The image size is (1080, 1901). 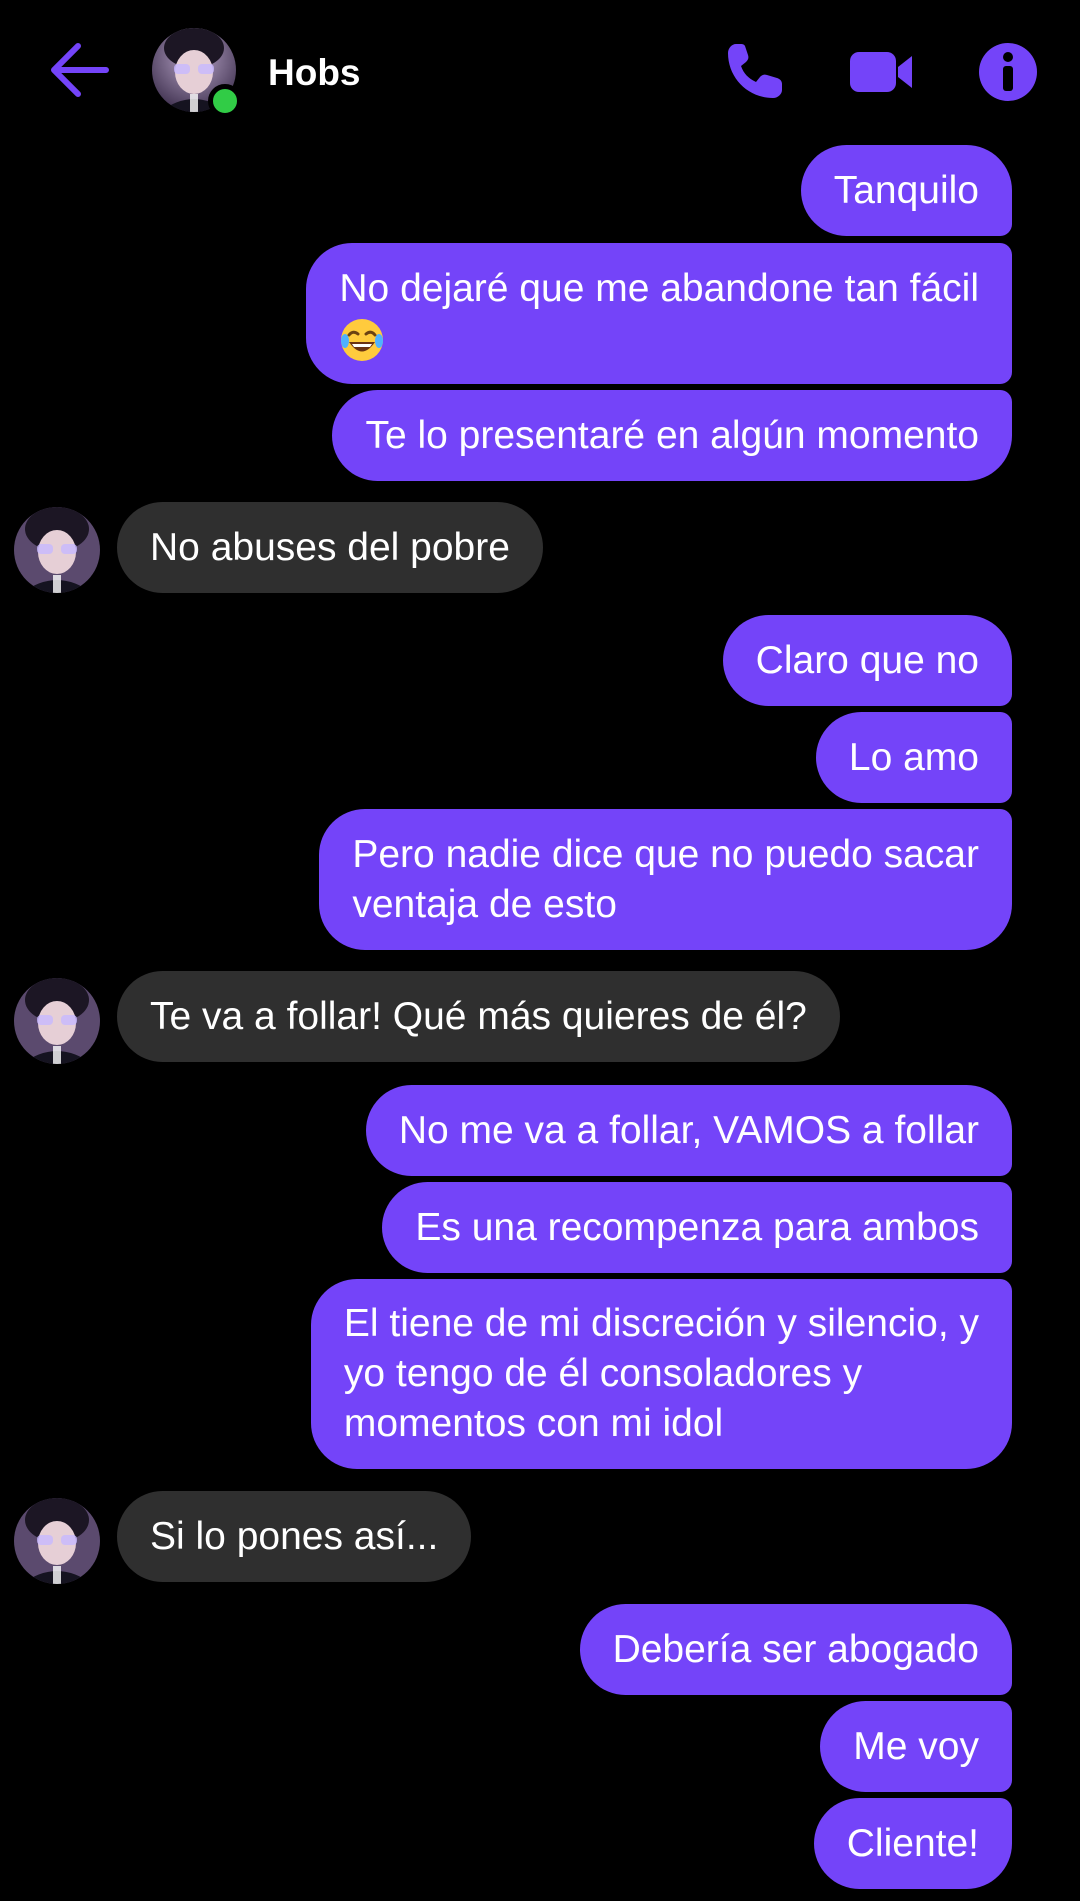 I want to click on video-call-button, so click(x=882, y=72).